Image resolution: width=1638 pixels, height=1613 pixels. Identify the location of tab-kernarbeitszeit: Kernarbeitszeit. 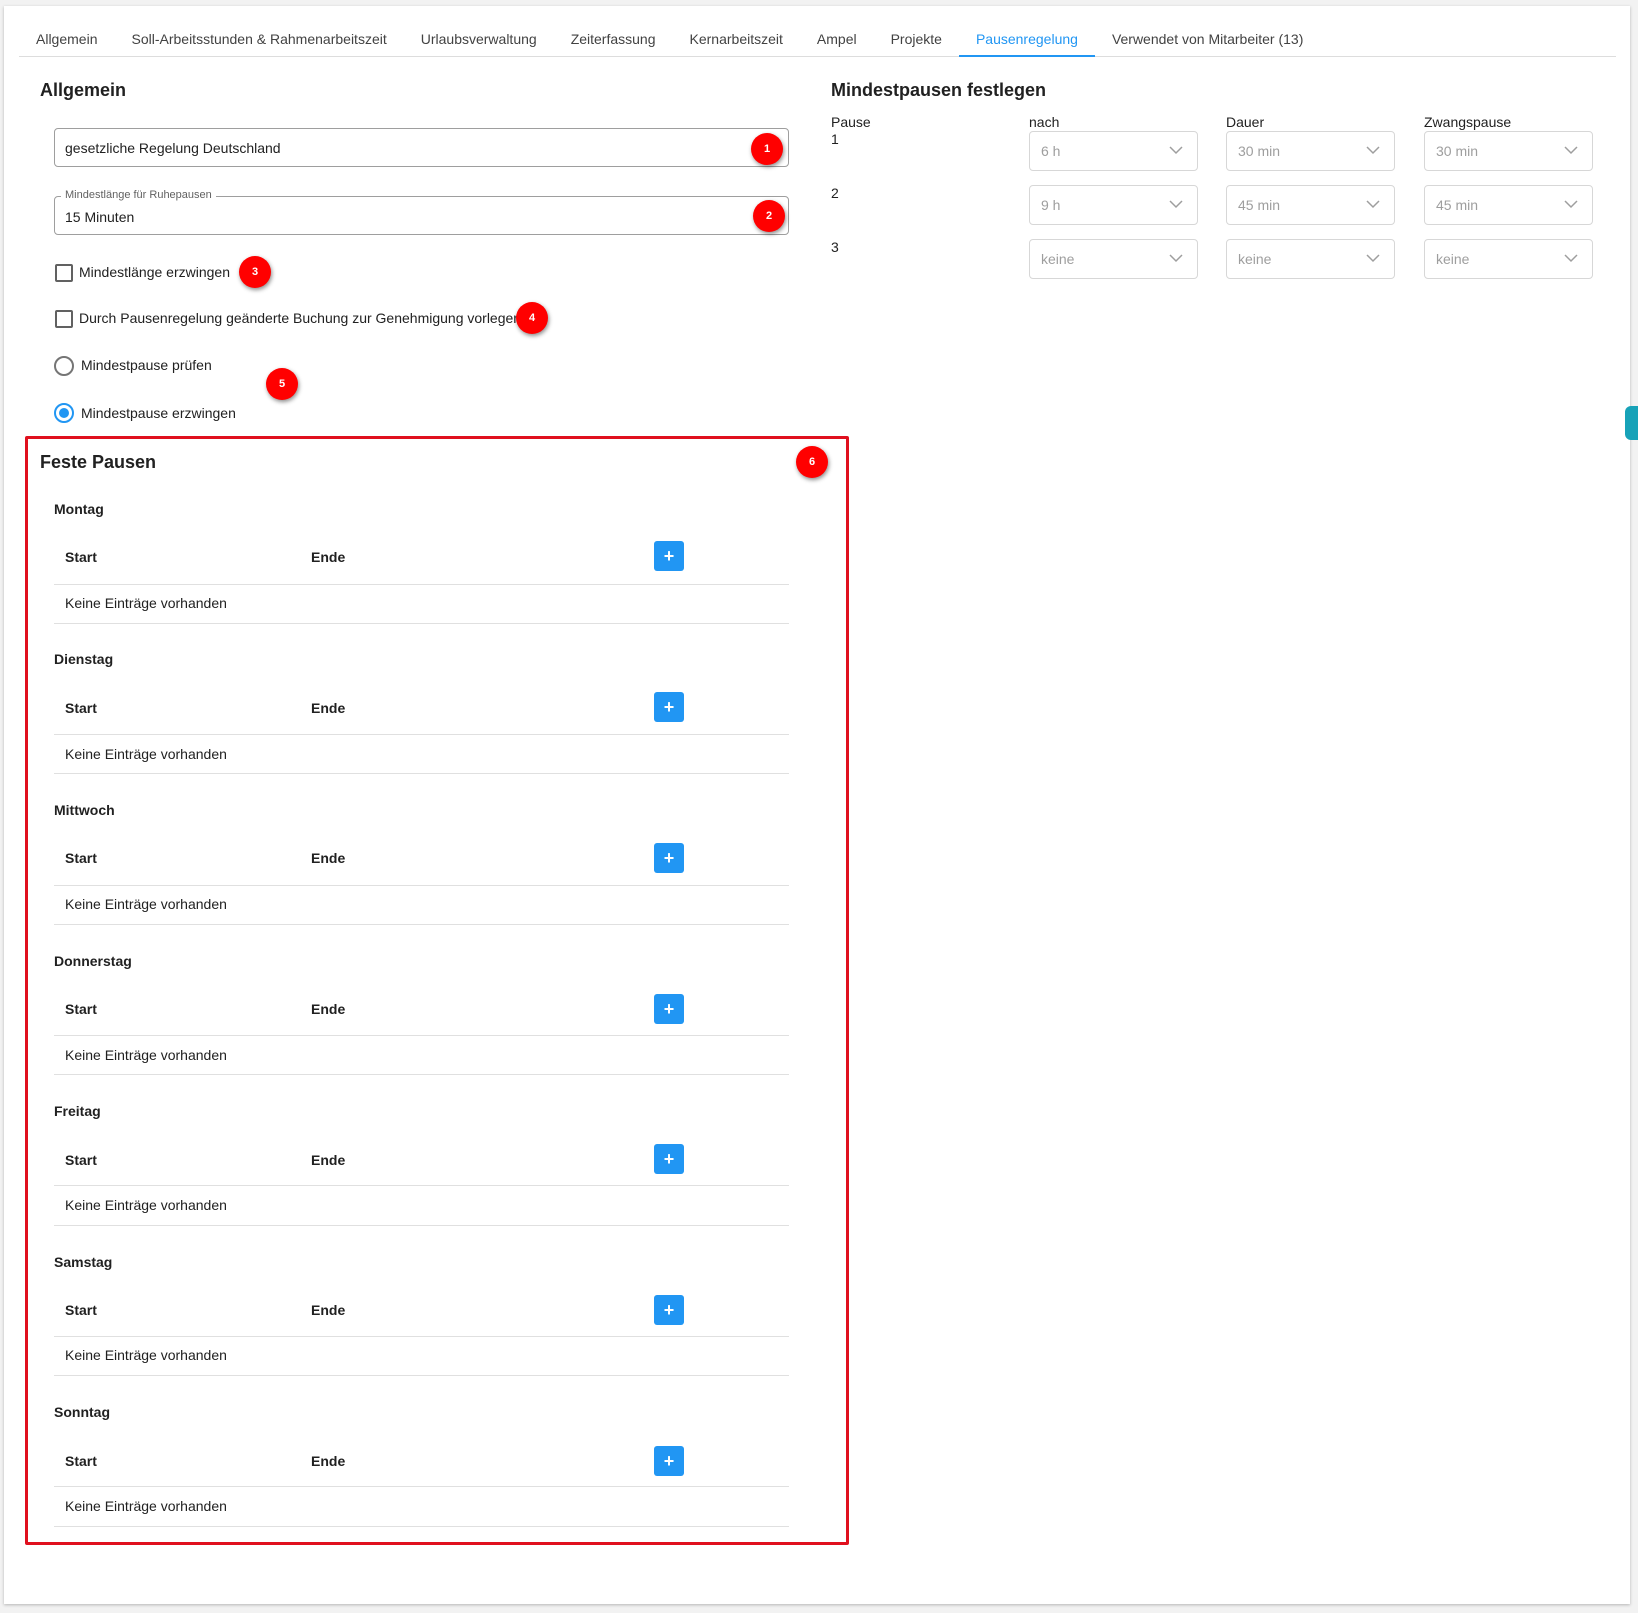
(736, 39).